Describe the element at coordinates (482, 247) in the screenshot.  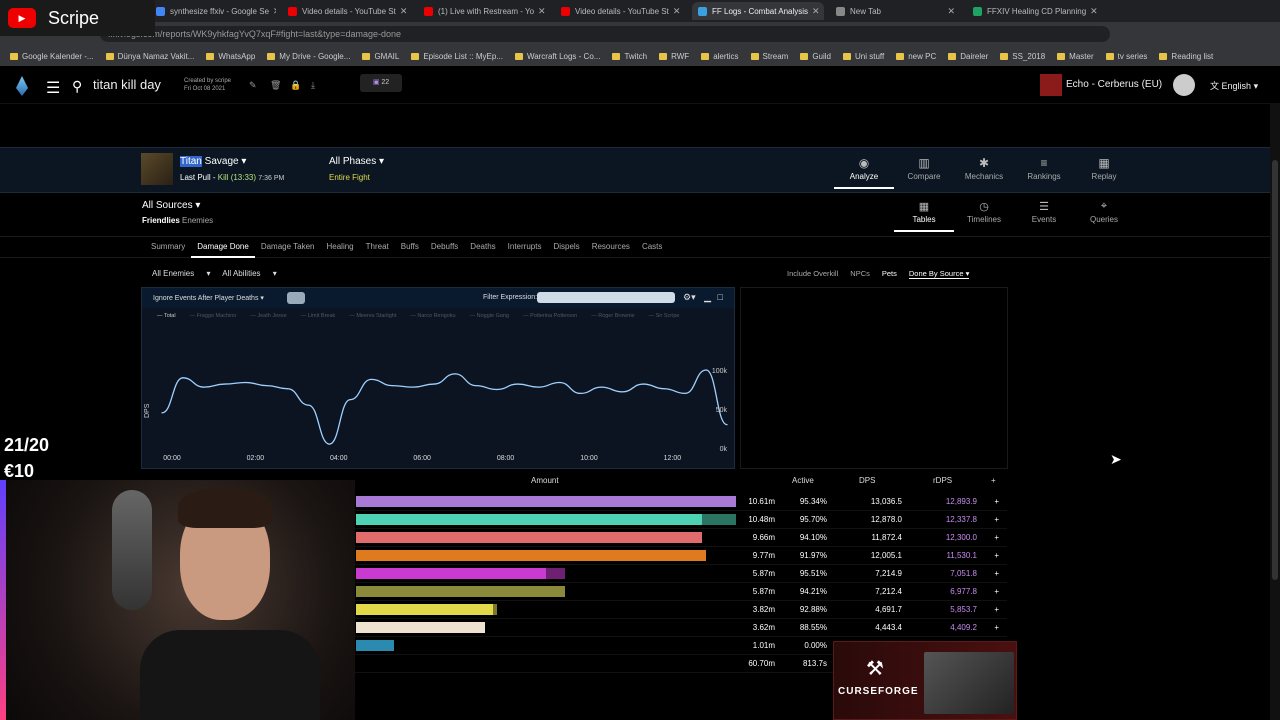
I see `tab-deaths: Deaths` at that location.